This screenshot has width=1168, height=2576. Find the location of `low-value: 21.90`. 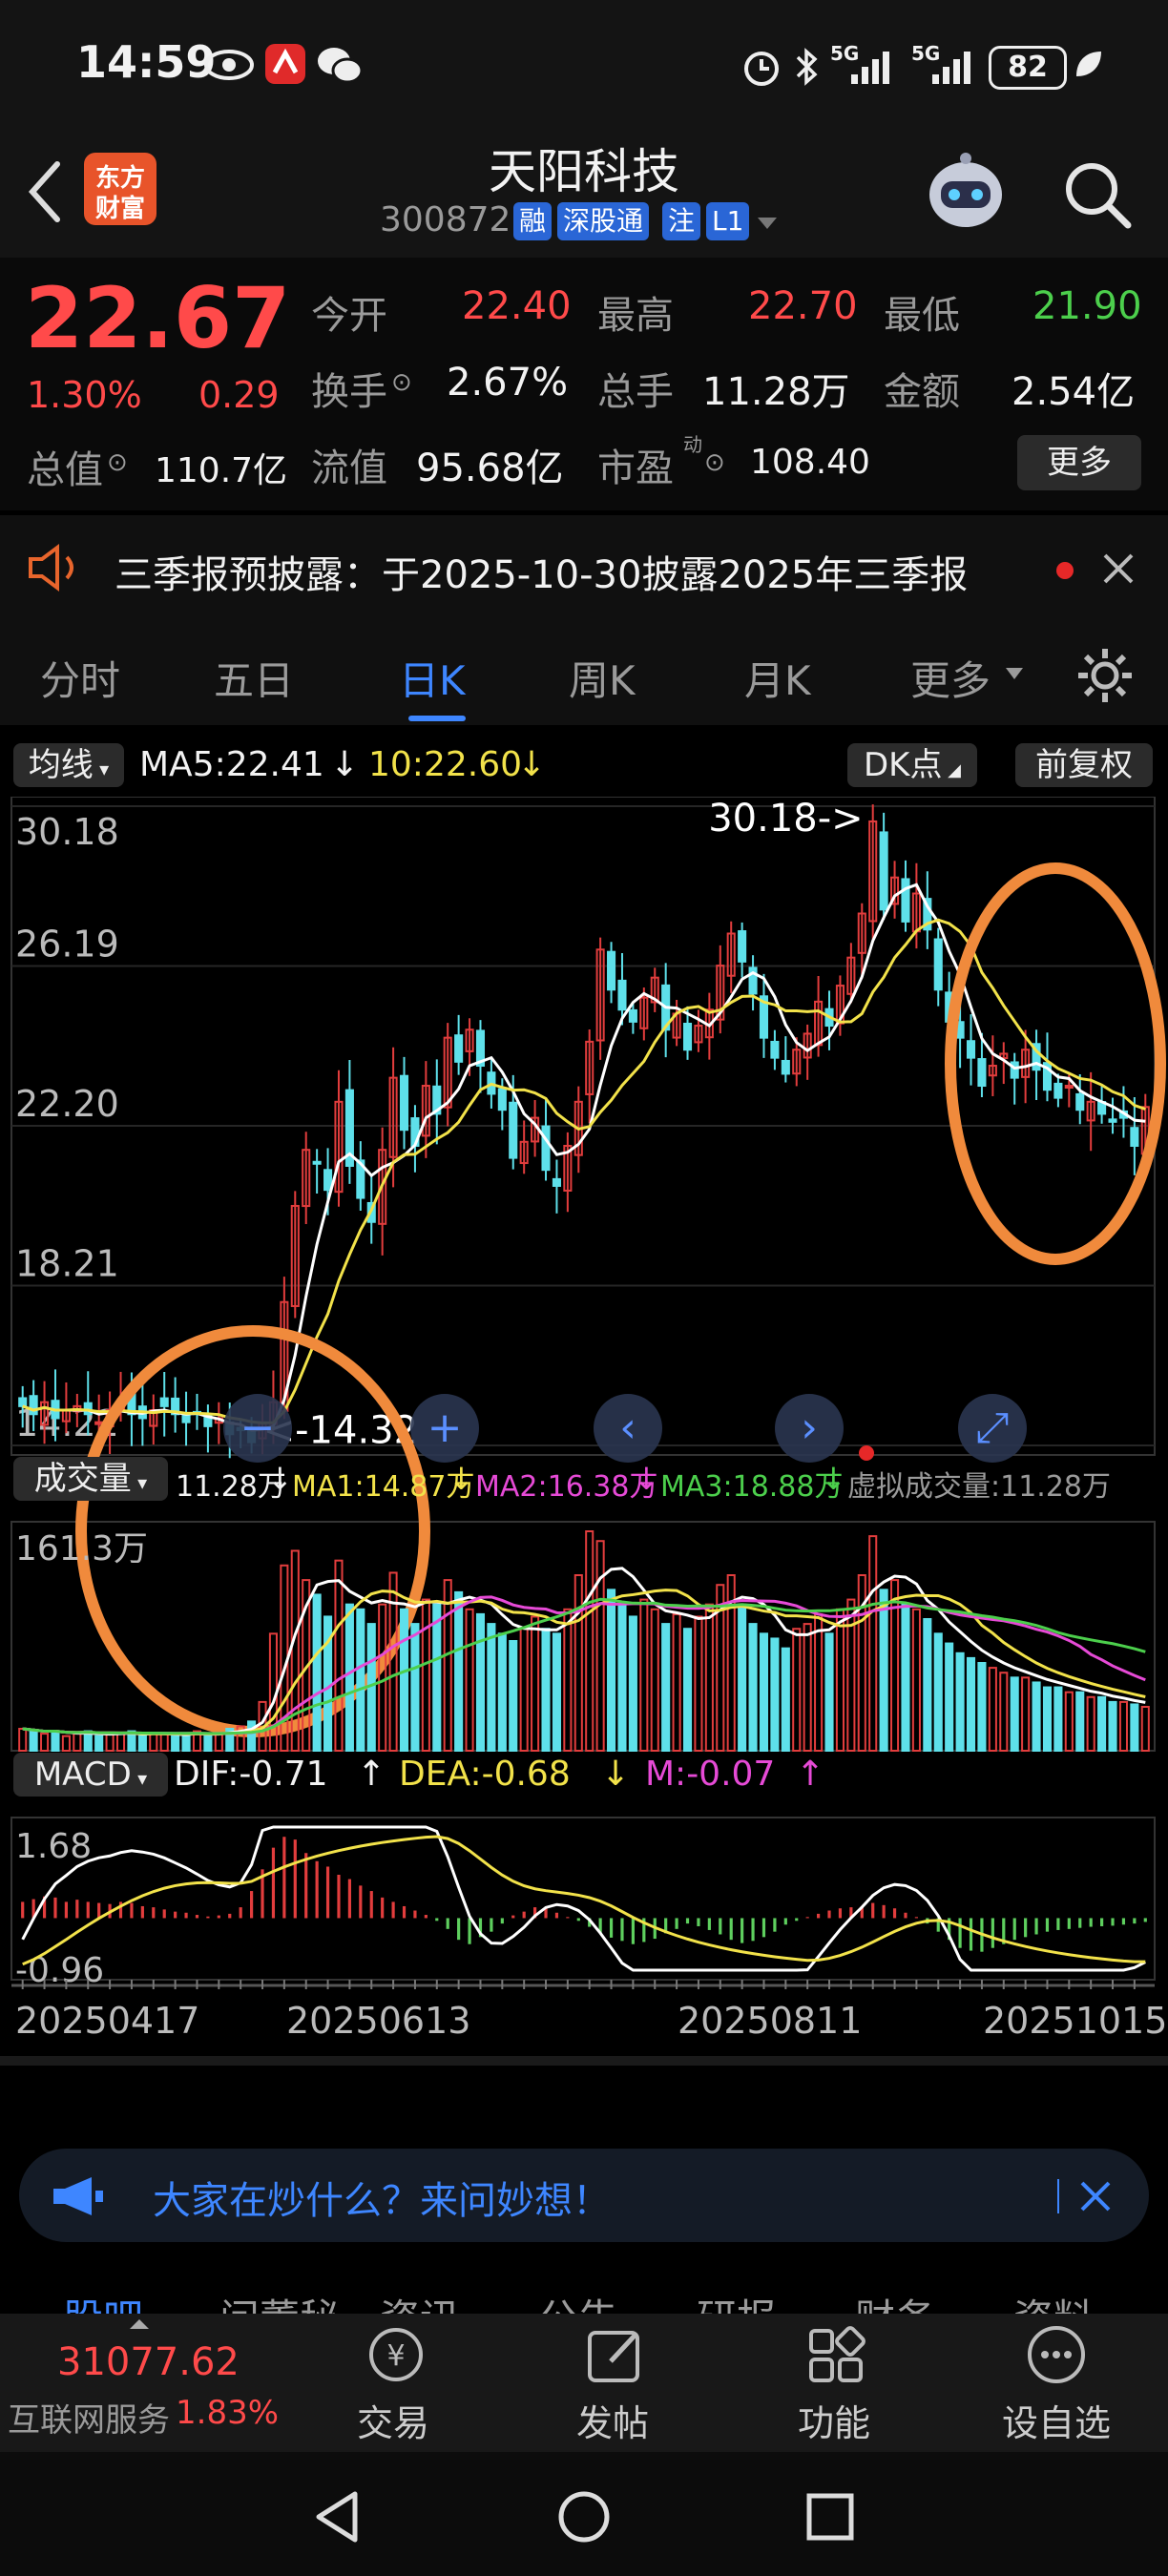

low-value: 21.90 is located at coordinates (1087, 306).